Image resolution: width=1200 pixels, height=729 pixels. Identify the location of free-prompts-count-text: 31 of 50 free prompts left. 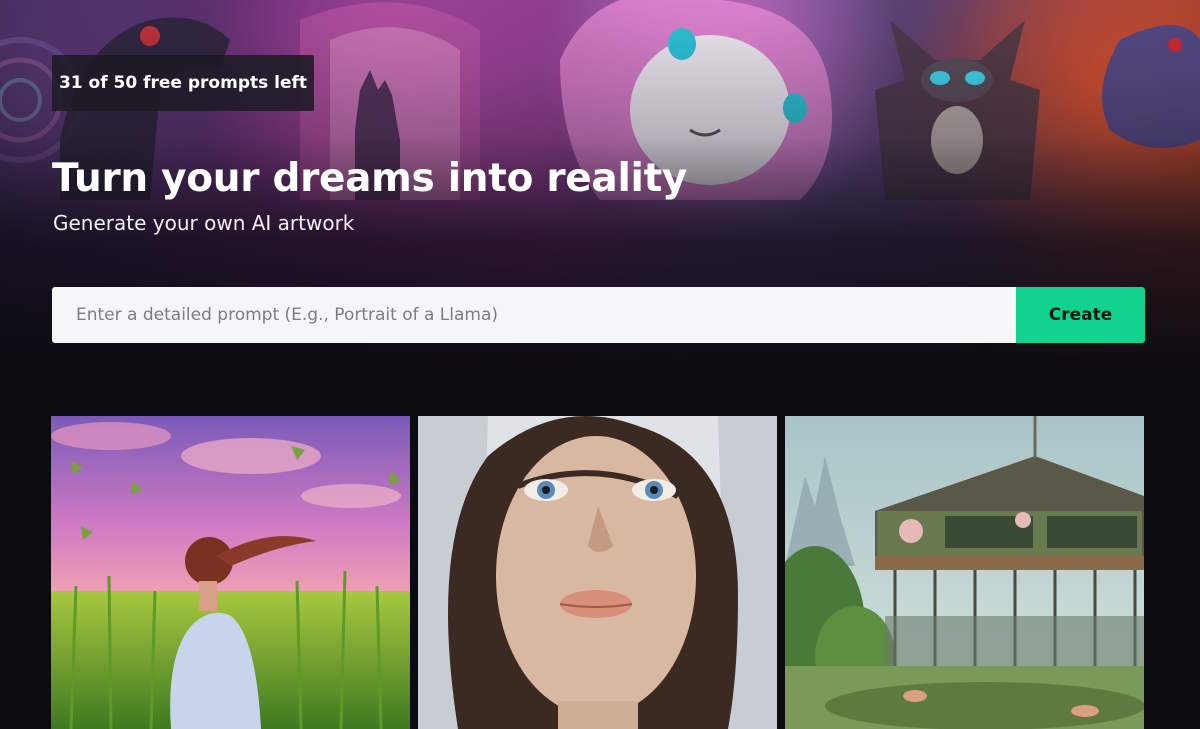
(183, 83).